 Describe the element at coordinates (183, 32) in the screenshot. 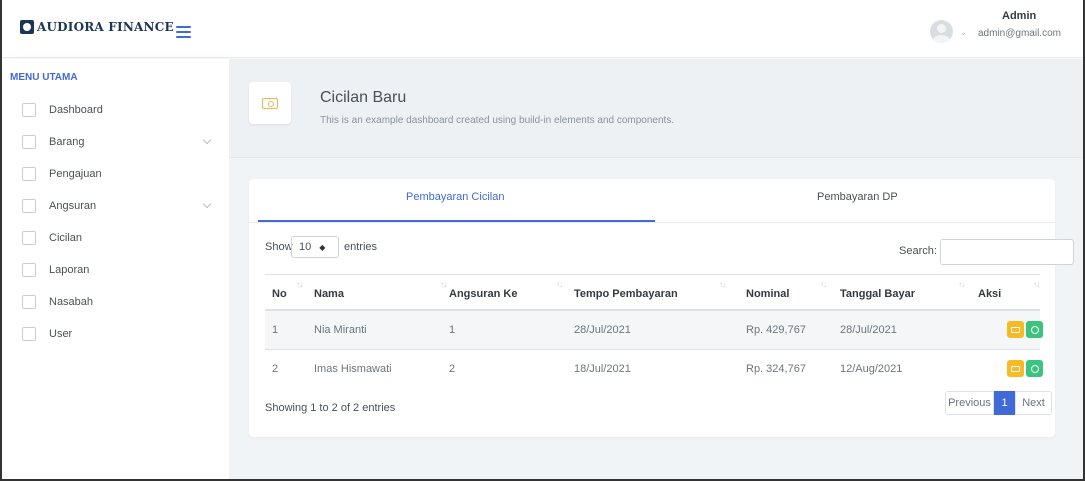

I see `hamburger-menu-icon` at that location.